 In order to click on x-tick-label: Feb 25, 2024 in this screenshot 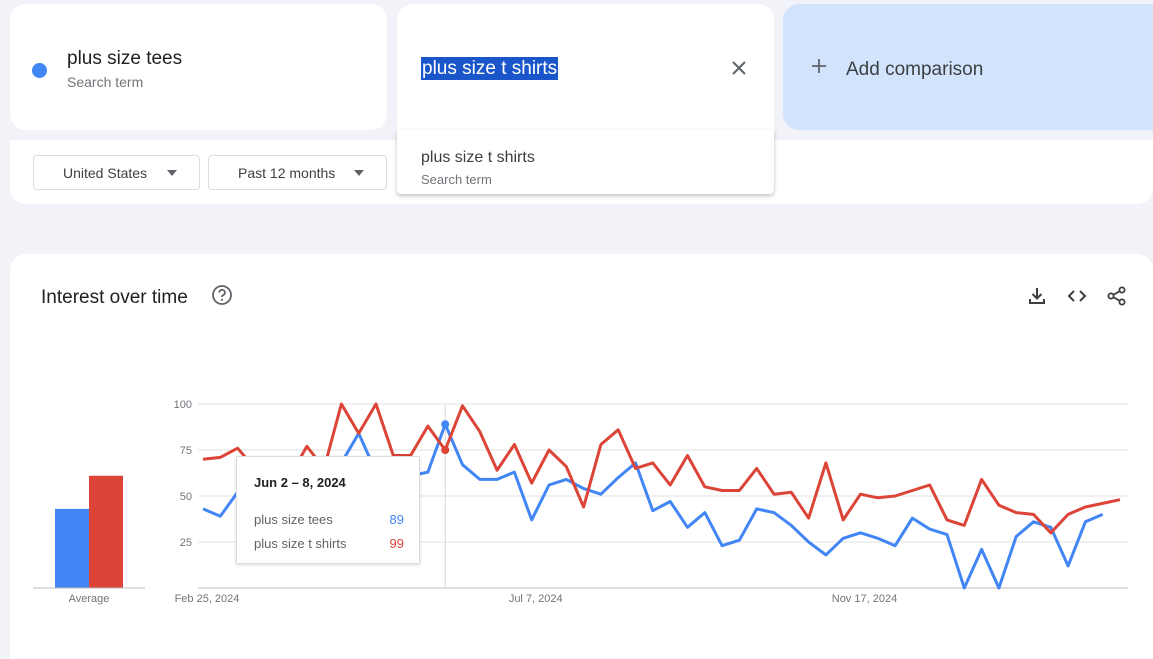, I will do `click(207, 599)`.